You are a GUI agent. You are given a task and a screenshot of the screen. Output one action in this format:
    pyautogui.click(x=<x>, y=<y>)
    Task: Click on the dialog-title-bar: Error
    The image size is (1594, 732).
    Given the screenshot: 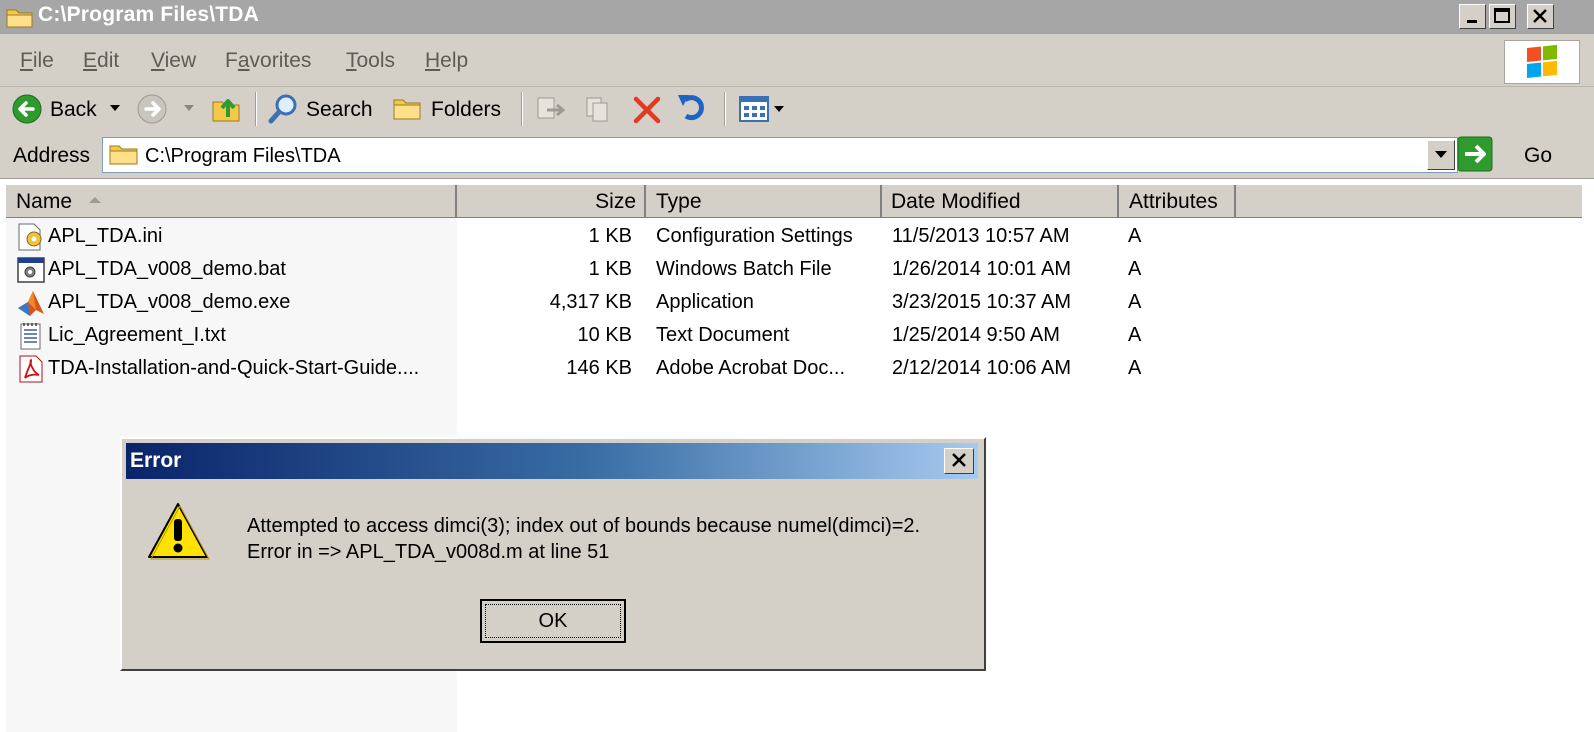 What is the action you would take?
    pyautogui.click(x=552, y=461)
    